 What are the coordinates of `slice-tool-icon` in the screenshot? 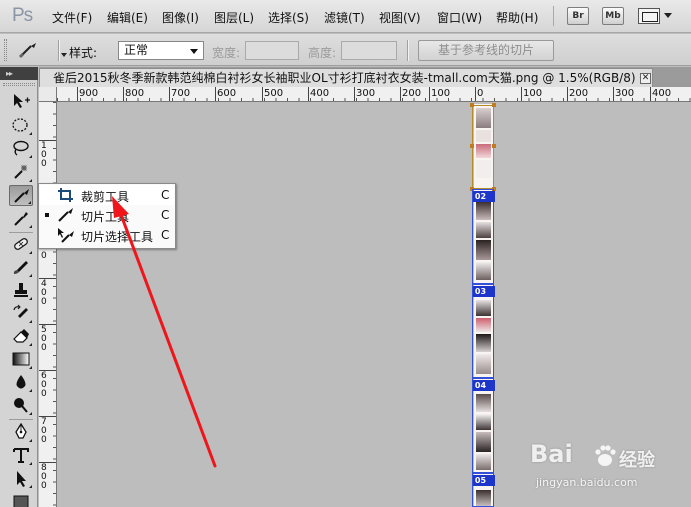 It's located at (65, 215).